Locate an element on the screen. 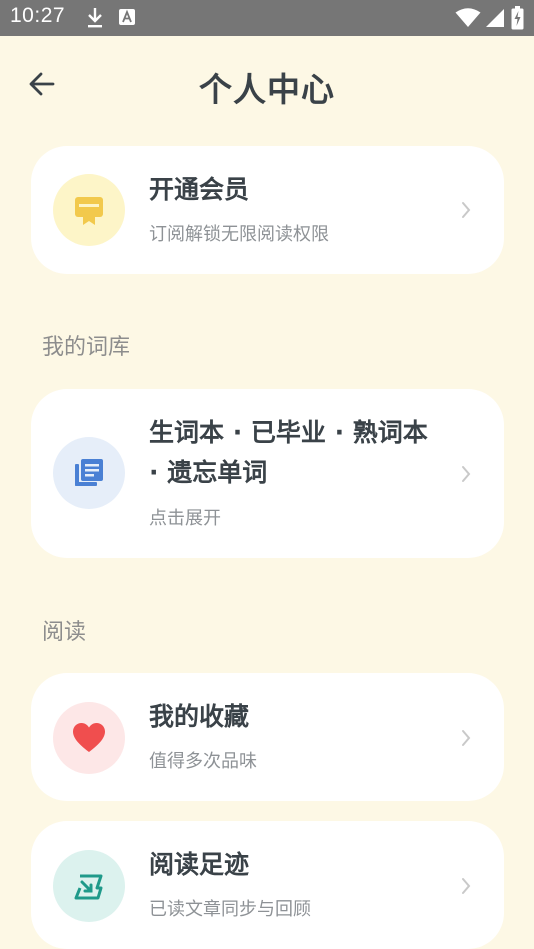 The height and width of the screenshot is (949, 534). section-label-wordbank: 我的词库 is located at coordinates (86, 347).